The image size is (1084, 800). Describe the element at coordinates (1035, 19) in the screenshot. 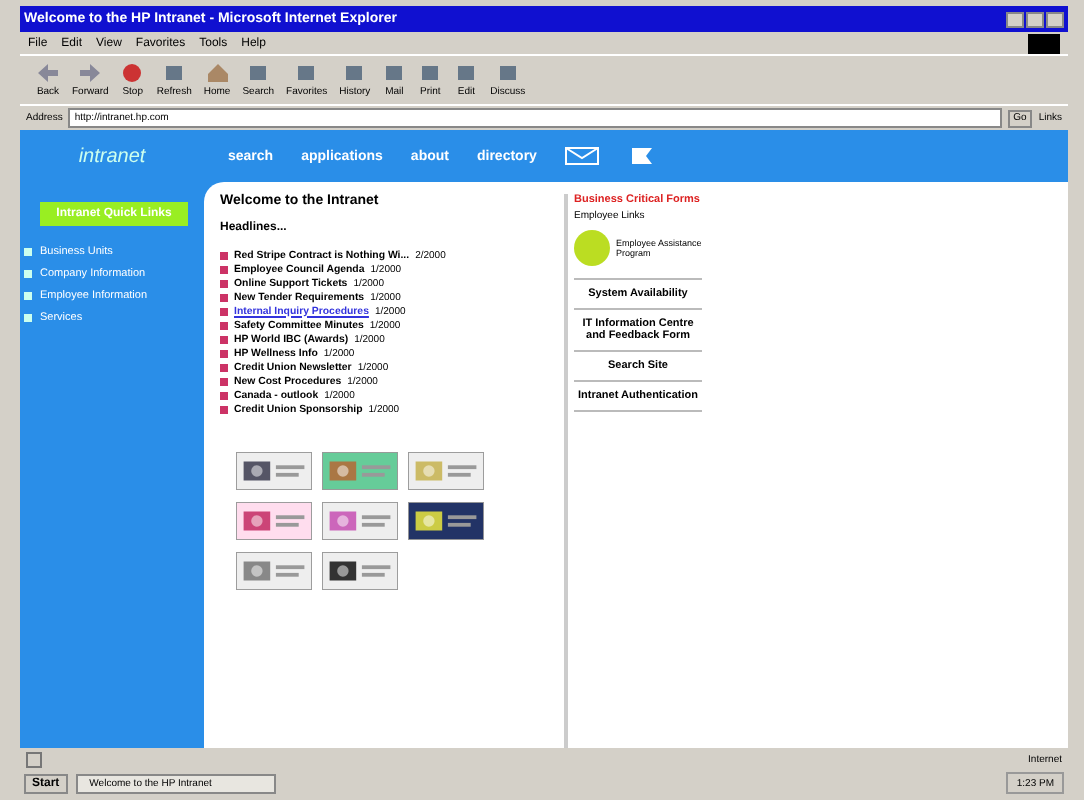

I see `maximize-button` at that location.